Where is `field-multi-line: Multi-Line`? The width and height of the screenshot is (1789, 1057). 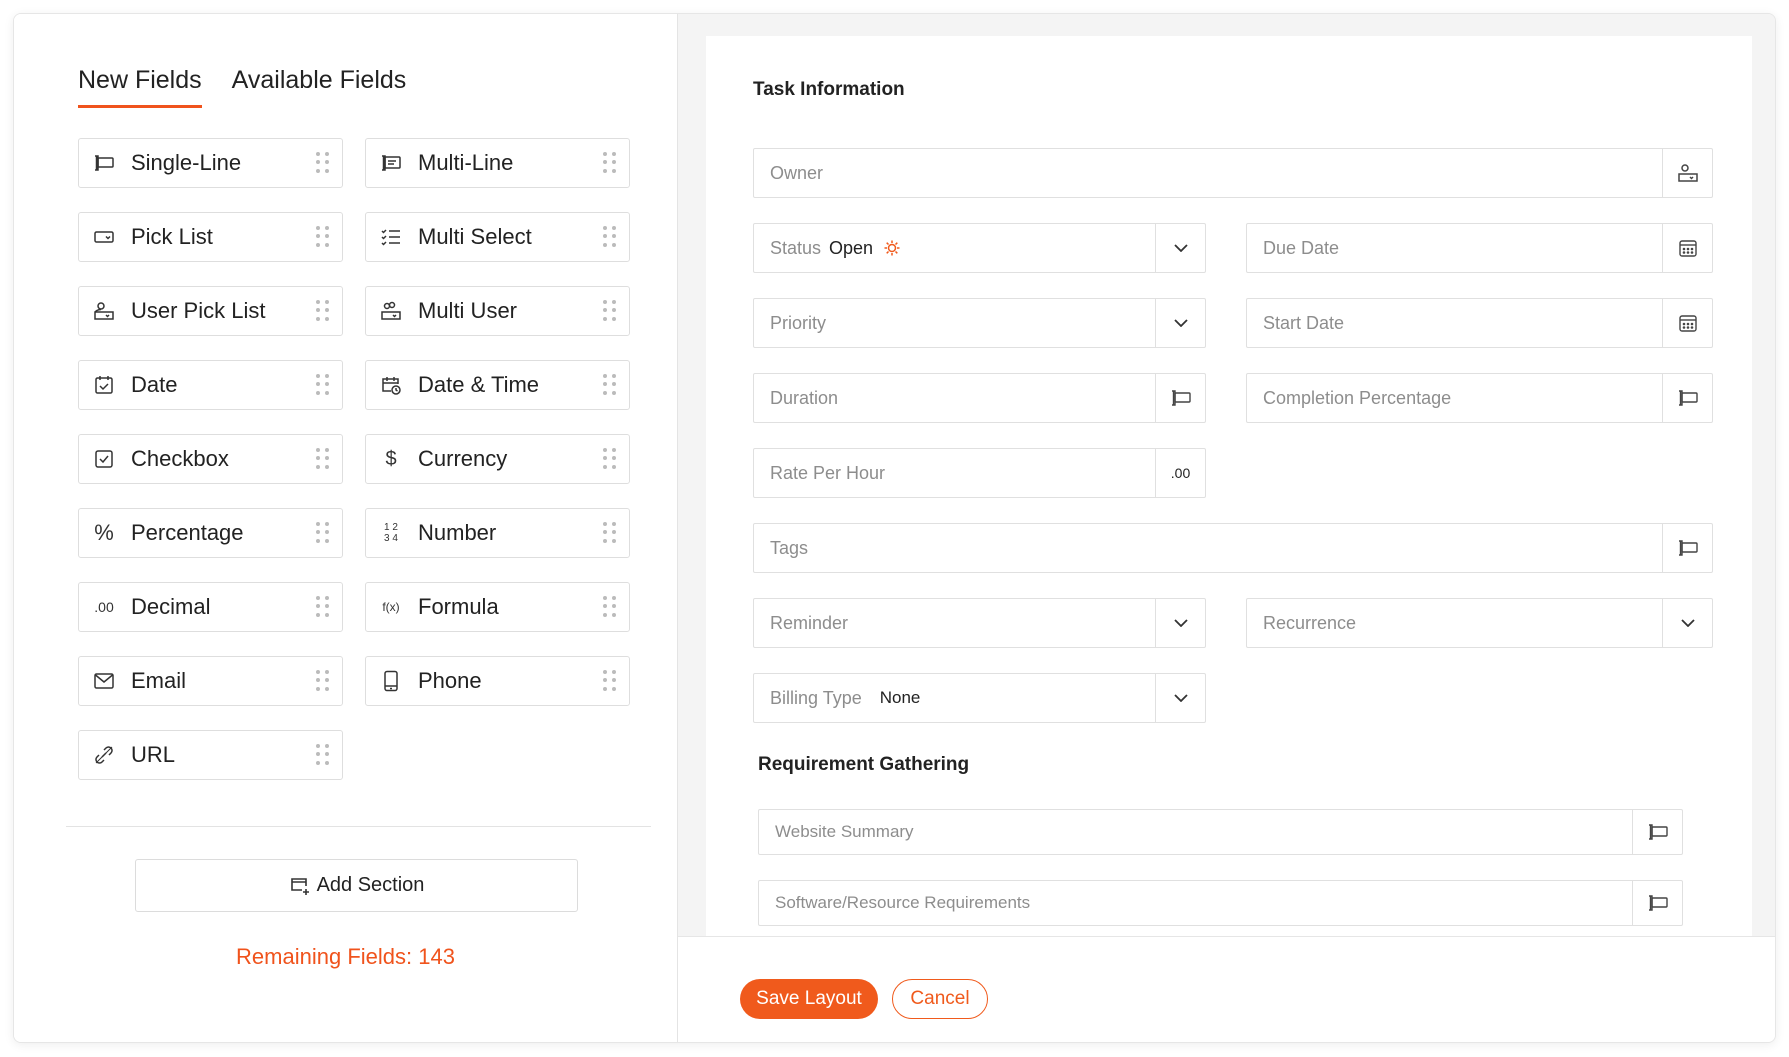 field-multi-line: Multi-Line is located at coordinates (497, 163).